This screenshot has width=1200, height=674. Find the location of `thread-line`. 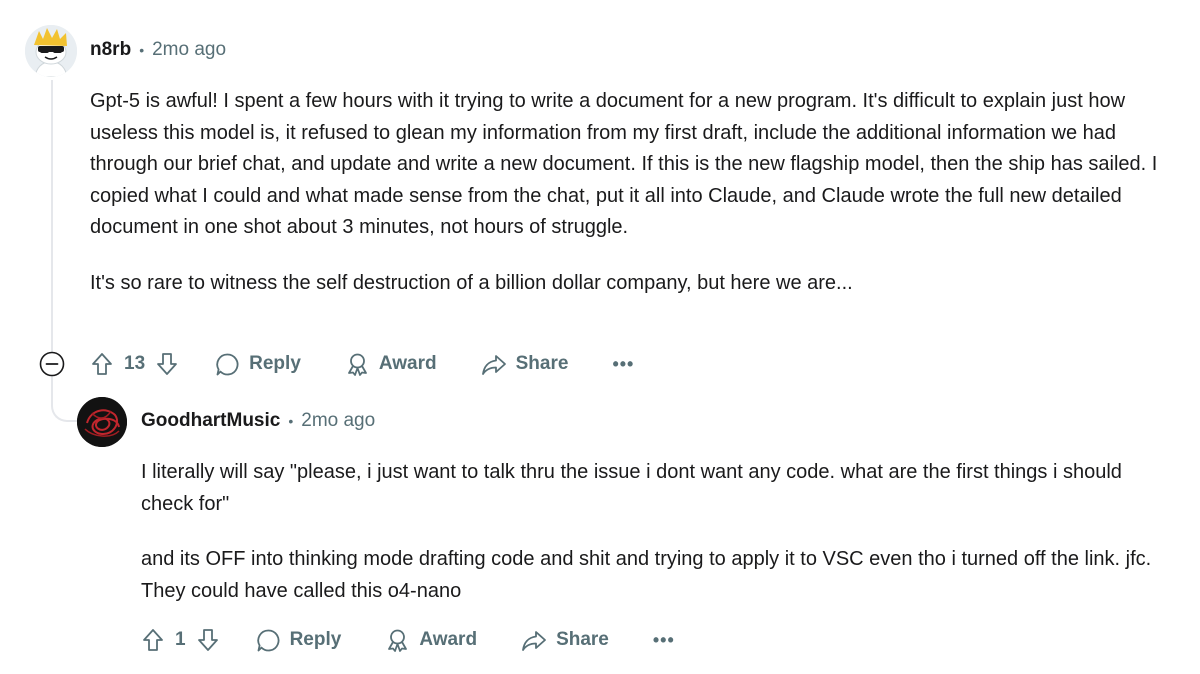

thread-line is located at coordinates (52, 216).